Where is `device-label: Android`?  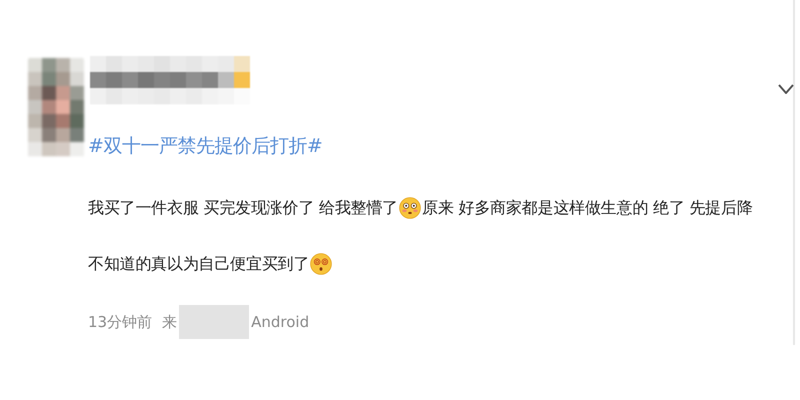 device-label: Android is located at coordinates (280, 322).